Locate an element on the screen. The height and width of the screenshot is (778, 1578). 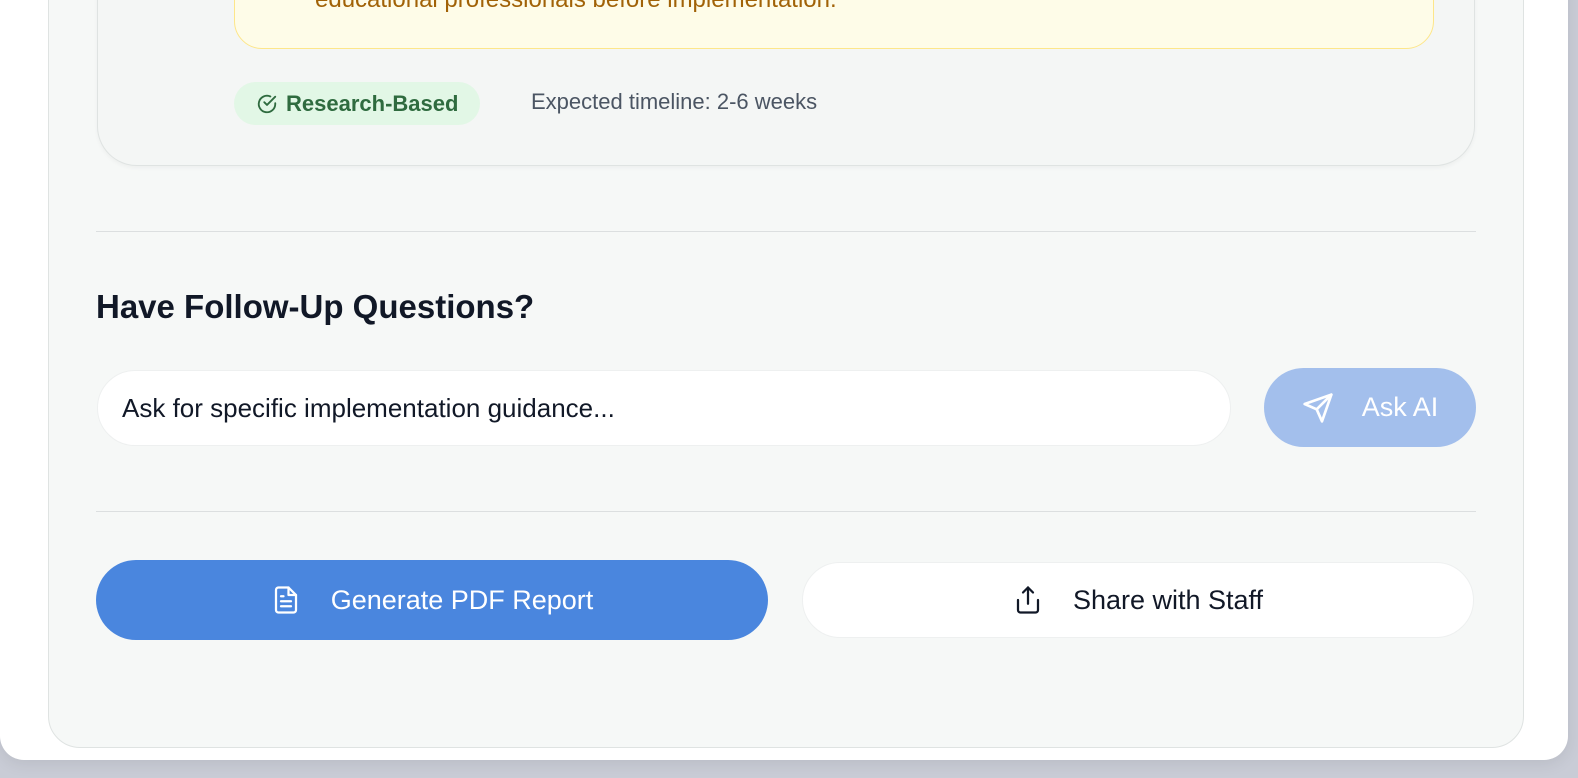
pdf-button-label: Generate PDF Report is located at coordinates (462, 599).